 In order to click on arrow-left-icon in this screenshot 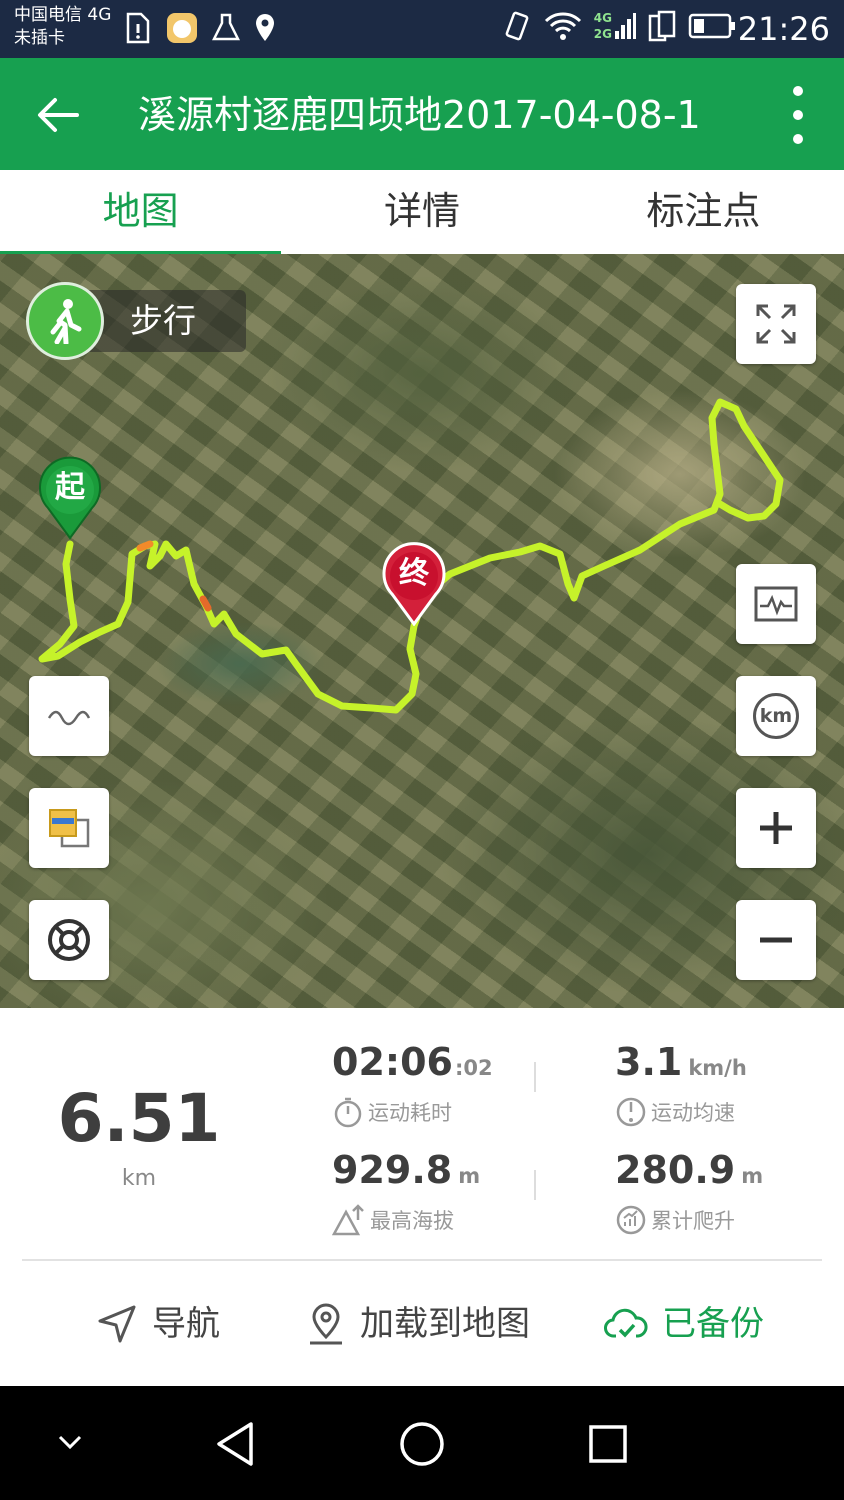, I will do `click(58, 115)`.